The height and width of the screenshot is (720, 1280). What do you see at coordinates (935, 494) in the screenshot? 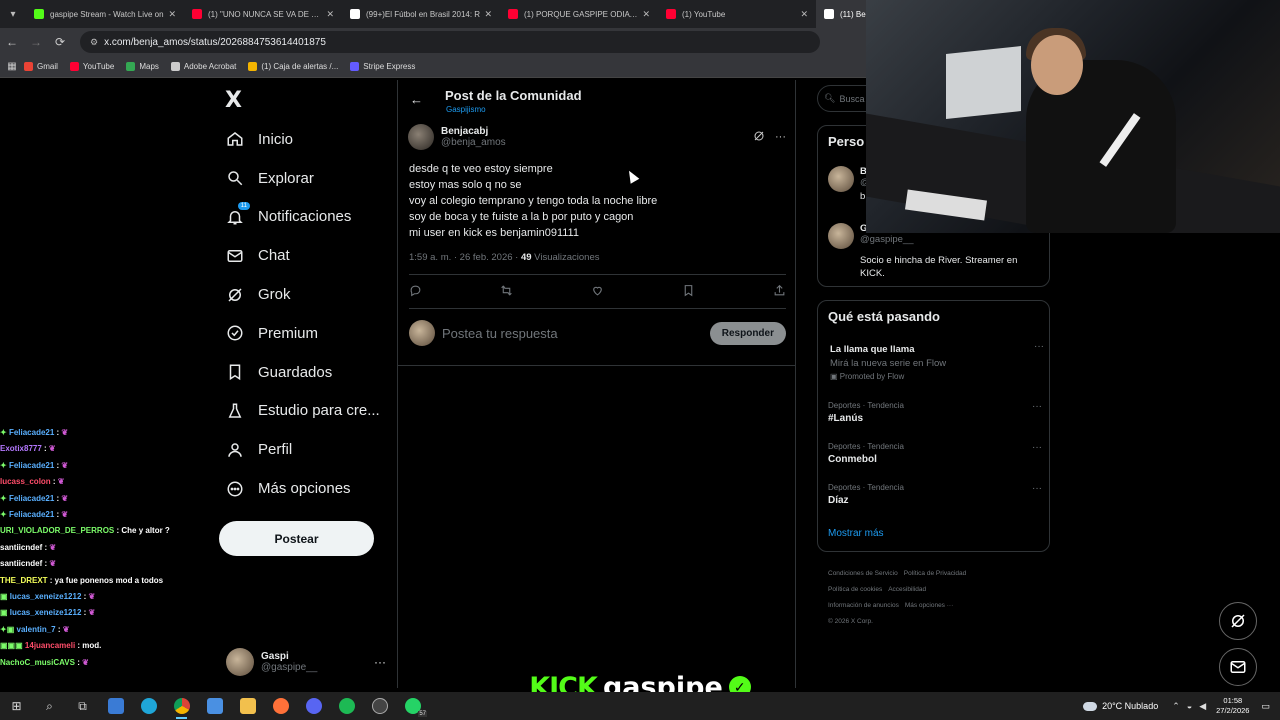
I see `trend-item: Deportes · Tendencia Díaz ···` at bounding box center [935, 494].